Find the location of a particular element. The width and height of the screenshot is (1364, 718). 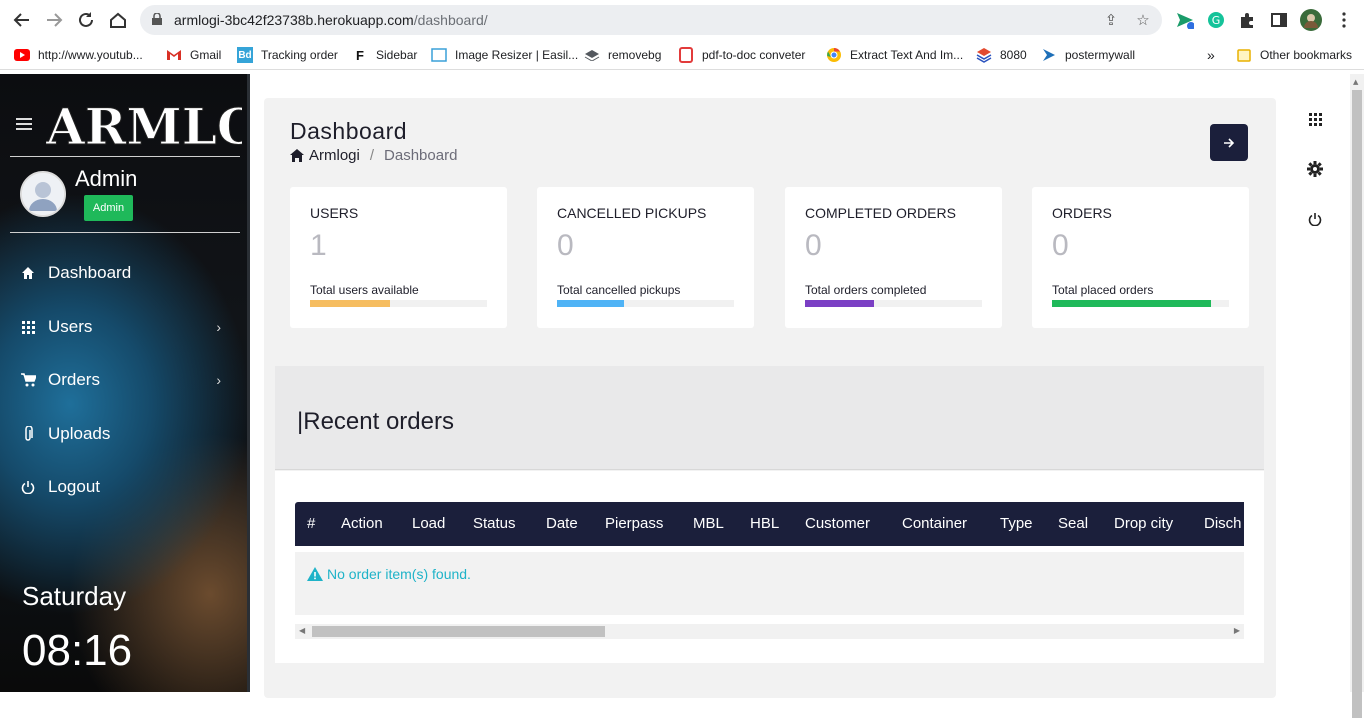

f-icon: F is located at coordinates (360, 55).